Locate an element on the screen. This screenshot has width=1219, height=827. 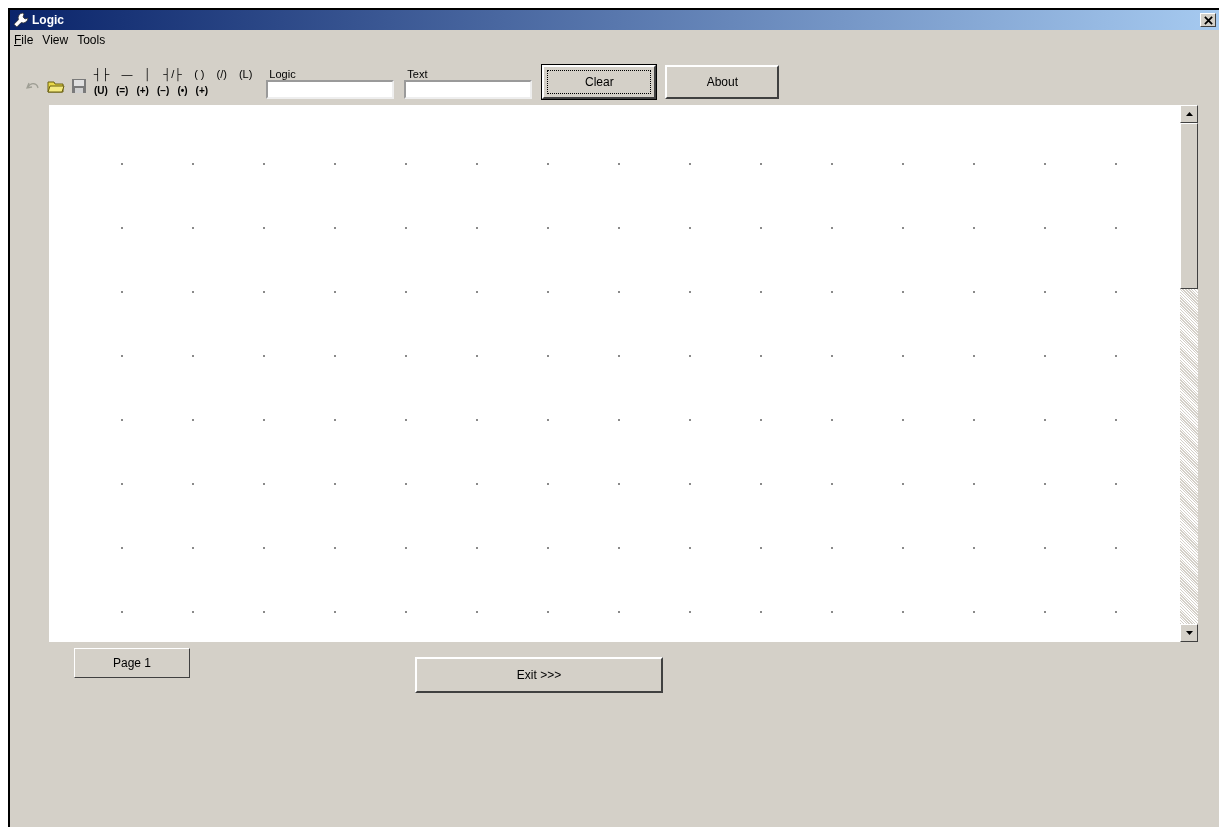
close-button is located at coordinates (1208, 20).